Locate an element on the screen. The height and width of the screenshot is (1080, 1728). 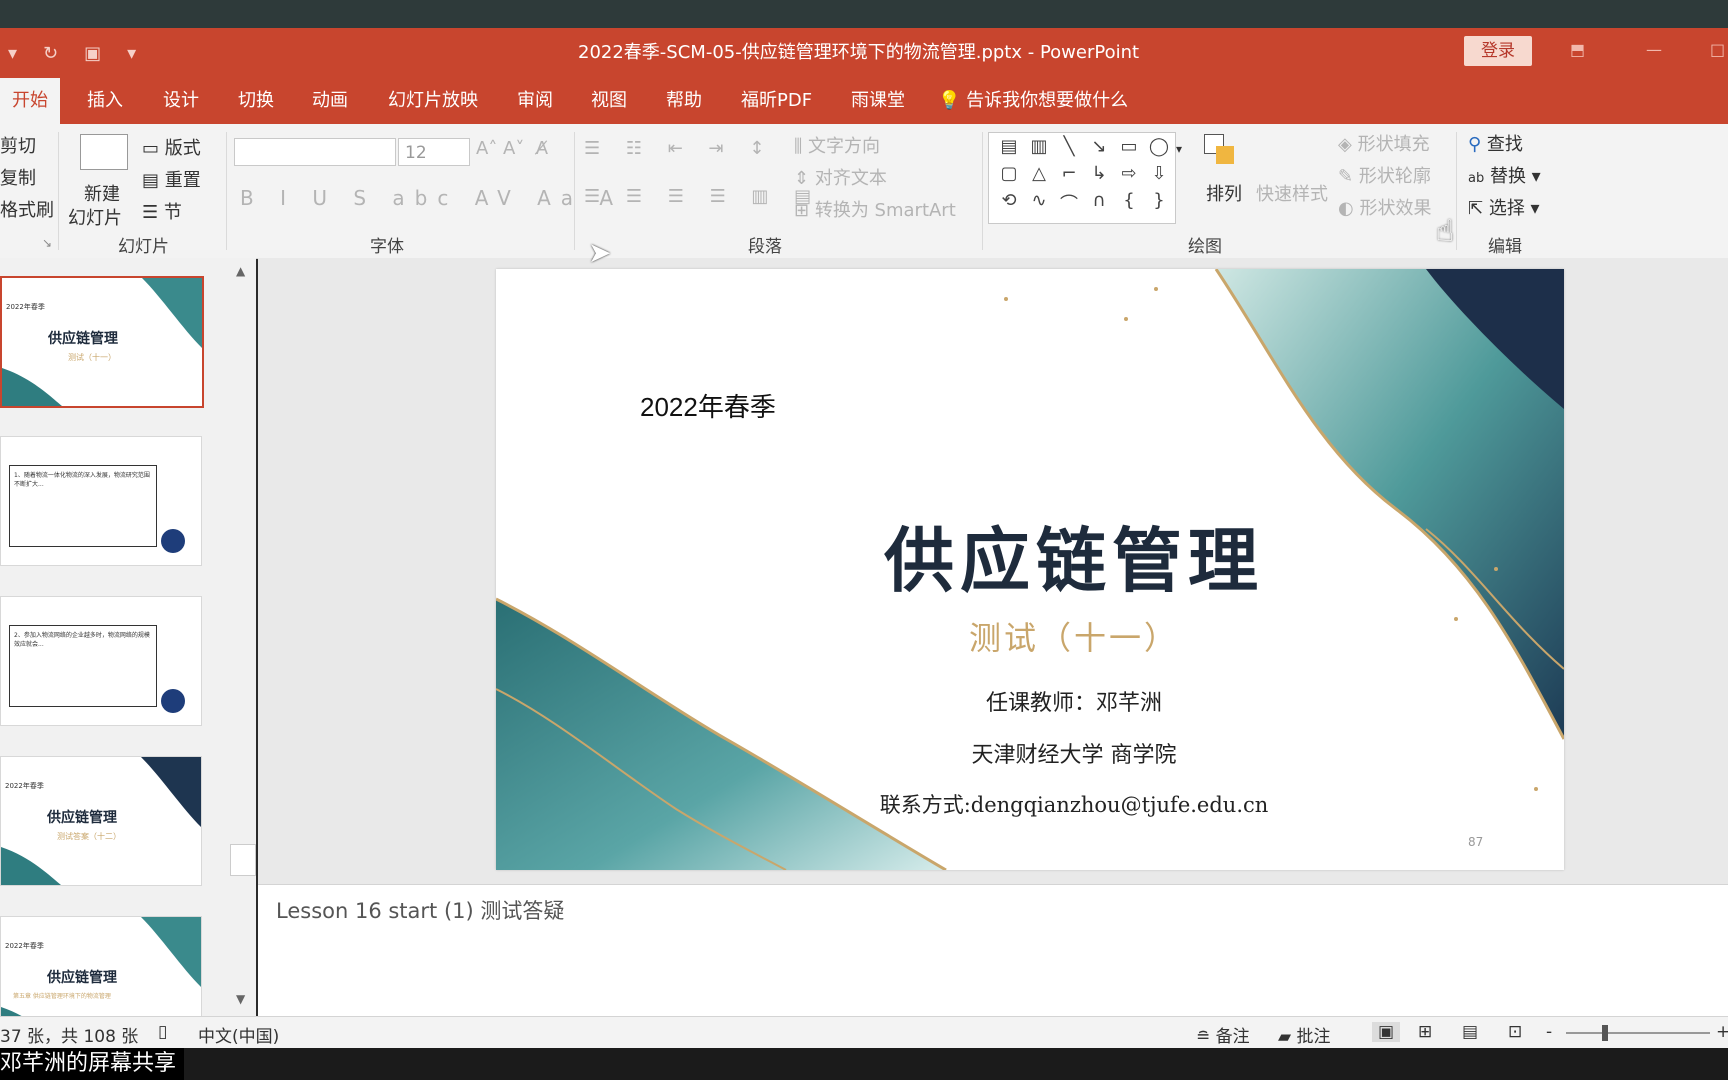
zoom-out-button: - is located at coordinates (1549, 1032).